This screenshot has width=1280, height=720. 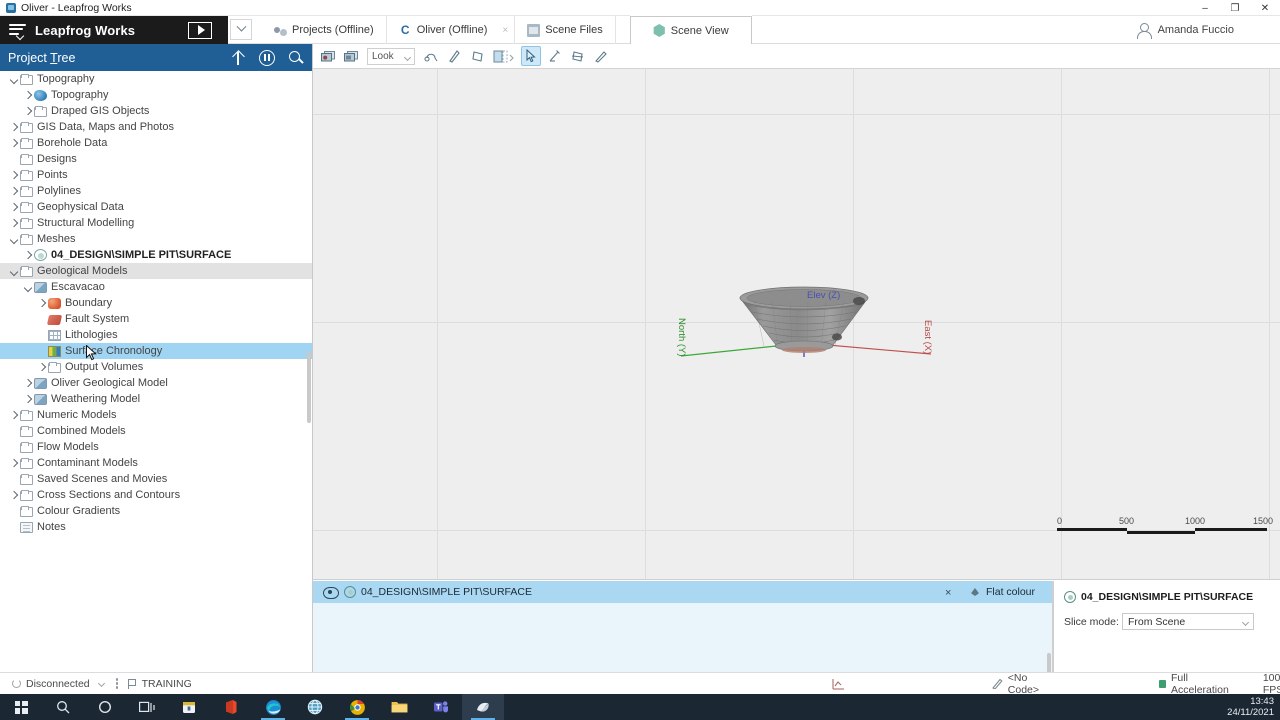 What do you see at coordinates (1010, 592) in the screenshot?
I see `colour-mode-label: Flat colour` at bounding box center [1010, 592].